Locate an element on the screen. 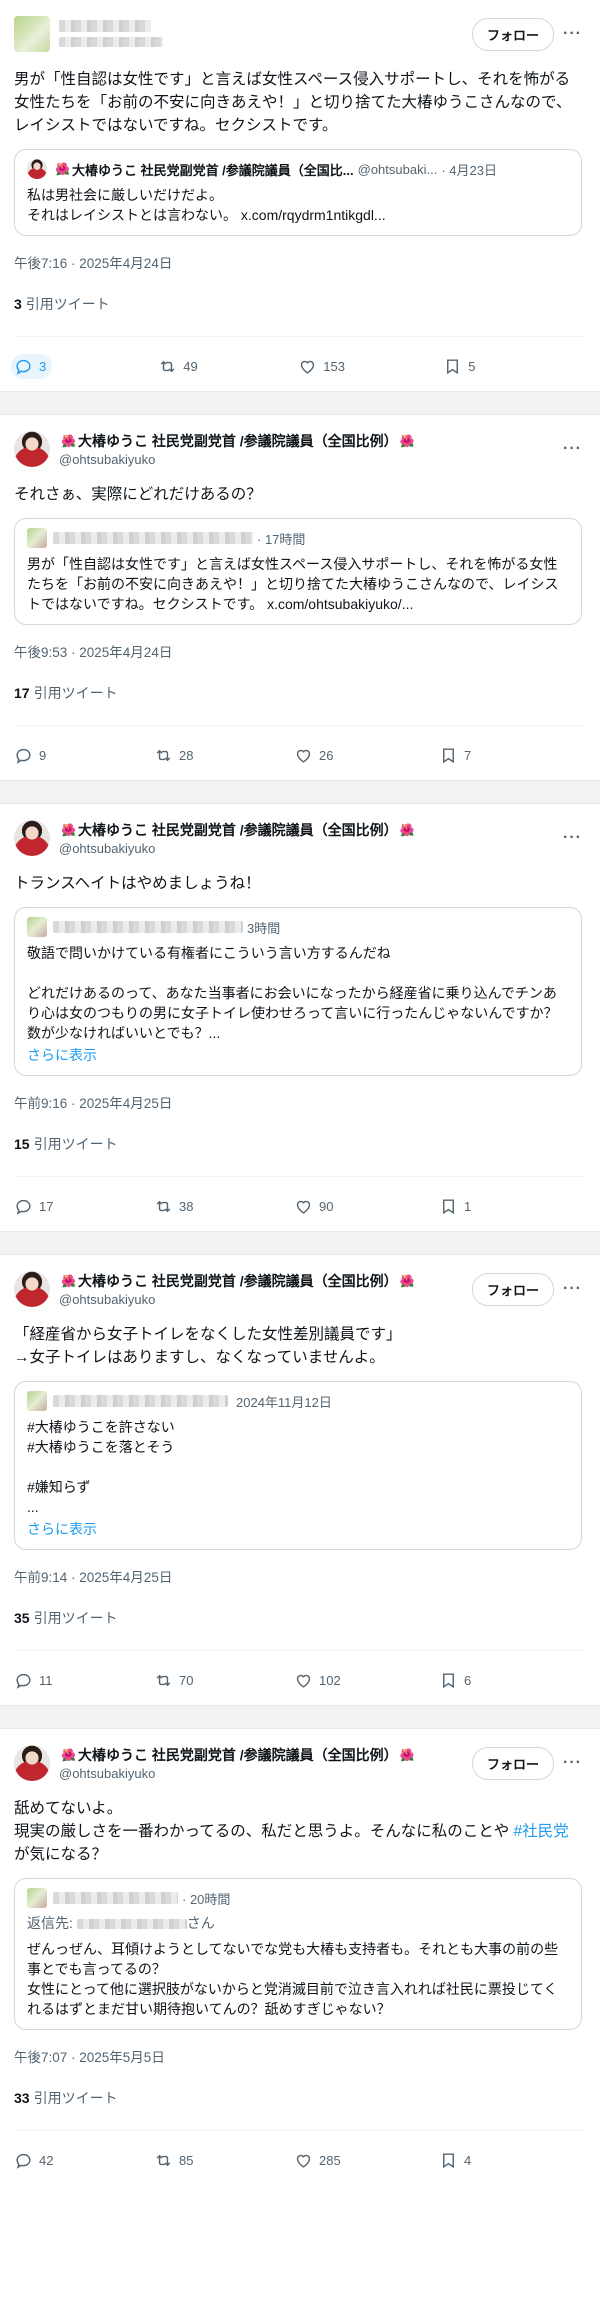 The height and width of the screenshot is (2317, 600). quote-tweets-count: 3 引用ツイート is located at coordinates (298, 315).